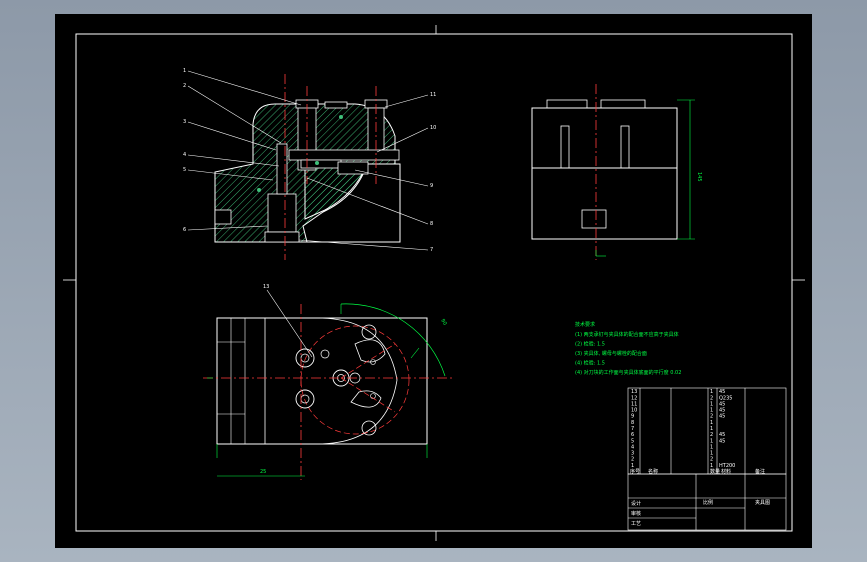 The height and width of the screenshot is (562, 867). Describe the element at coordinates (632, 435) in the screenshot. I see `bom-cell-index: 6` at that location.